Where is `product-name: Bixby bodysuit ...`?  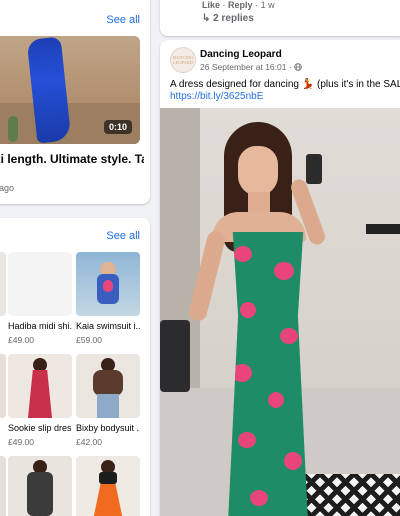
product-name: Bixby bodysuit ... is located at coordinates (108, 428).